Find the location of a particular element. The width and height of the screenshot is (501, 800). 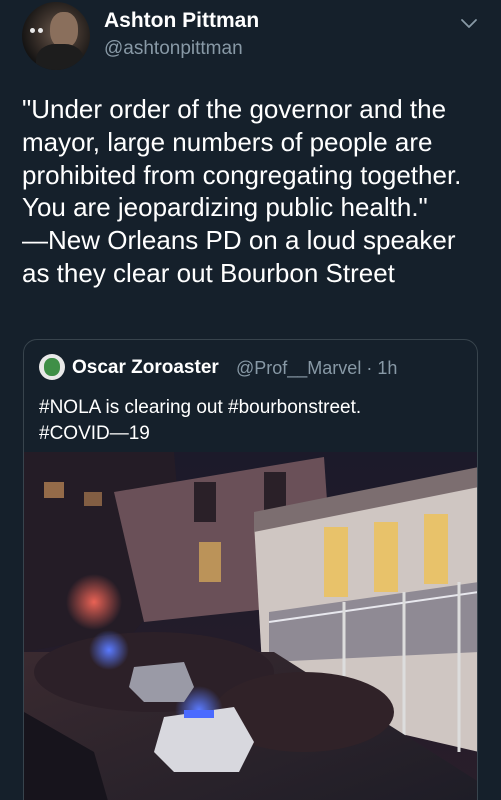

quoted-author-meta: @Prof__Marvel · 1h is located at coordinates (316, 368).